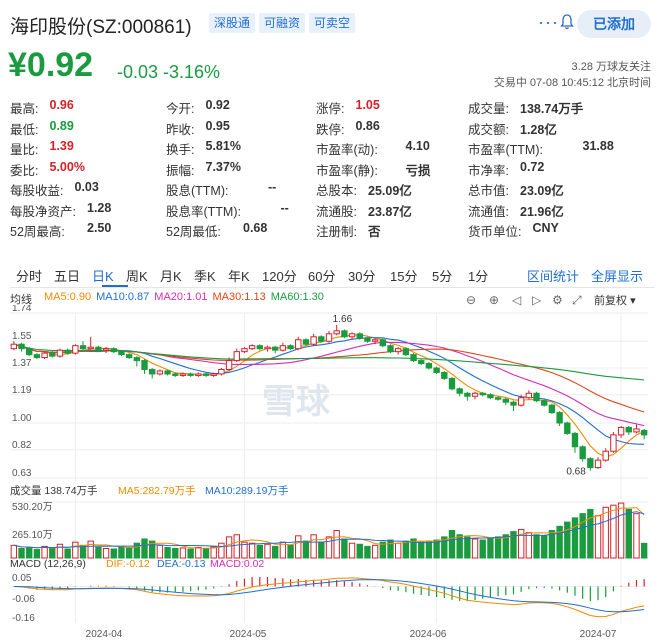 Image resolution: width=665 pixels, height=641 pixels. What do you see at coordinates (137, 275) in the screenshot?
I see `tab-period: 周K` at bounding box center [137, 275].